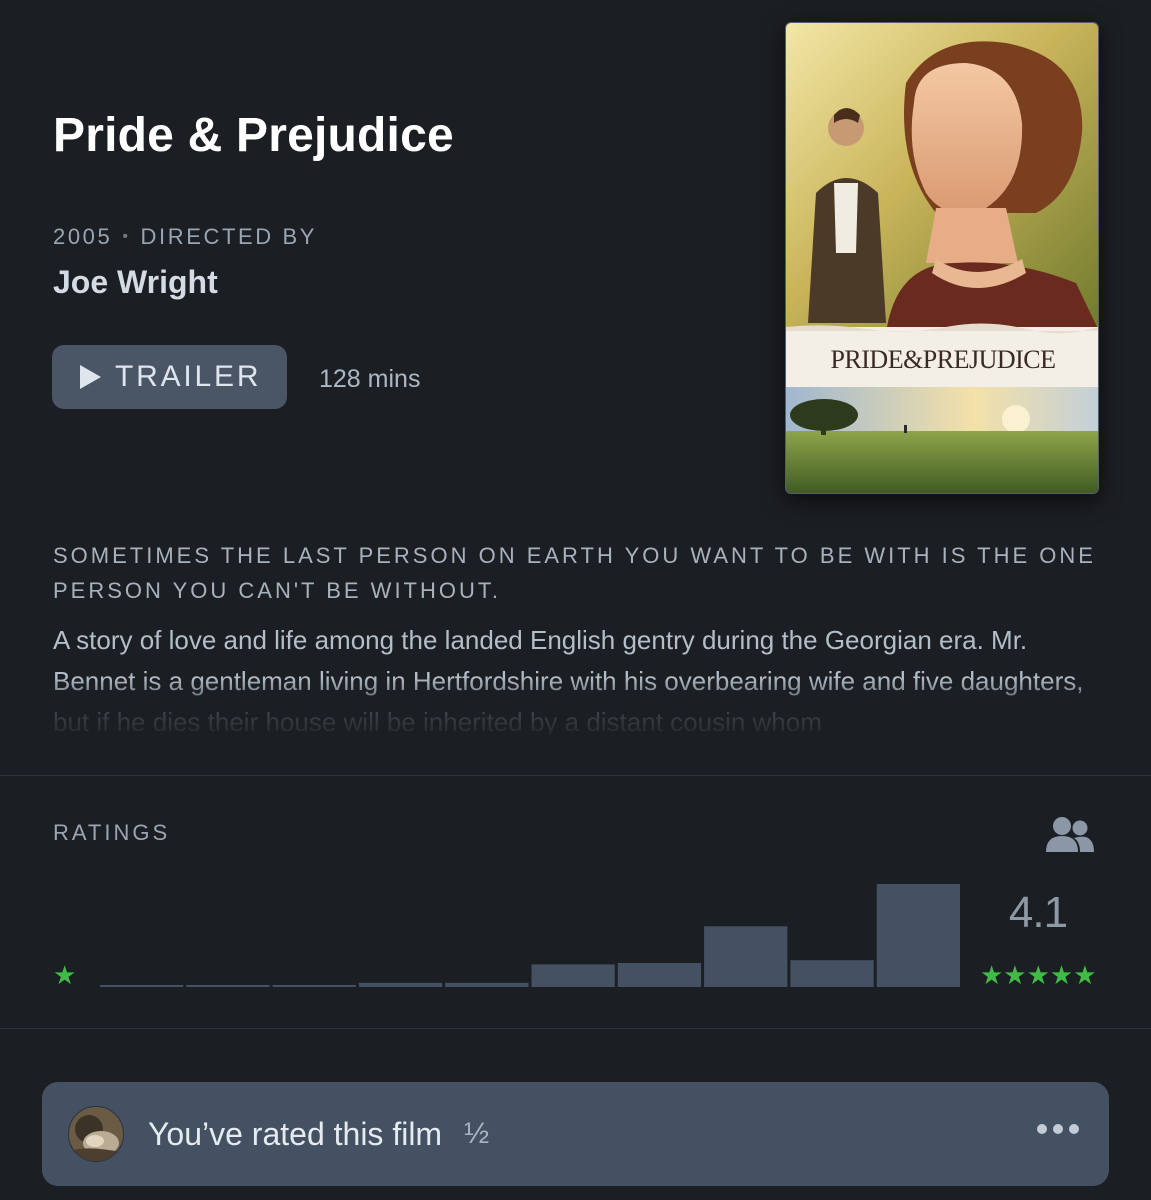 The height and width of the screenshot is (1200, 1151). Describe the element at coordinates (82, 237) in the screenshot. I see `release-year: 2005` at that location.